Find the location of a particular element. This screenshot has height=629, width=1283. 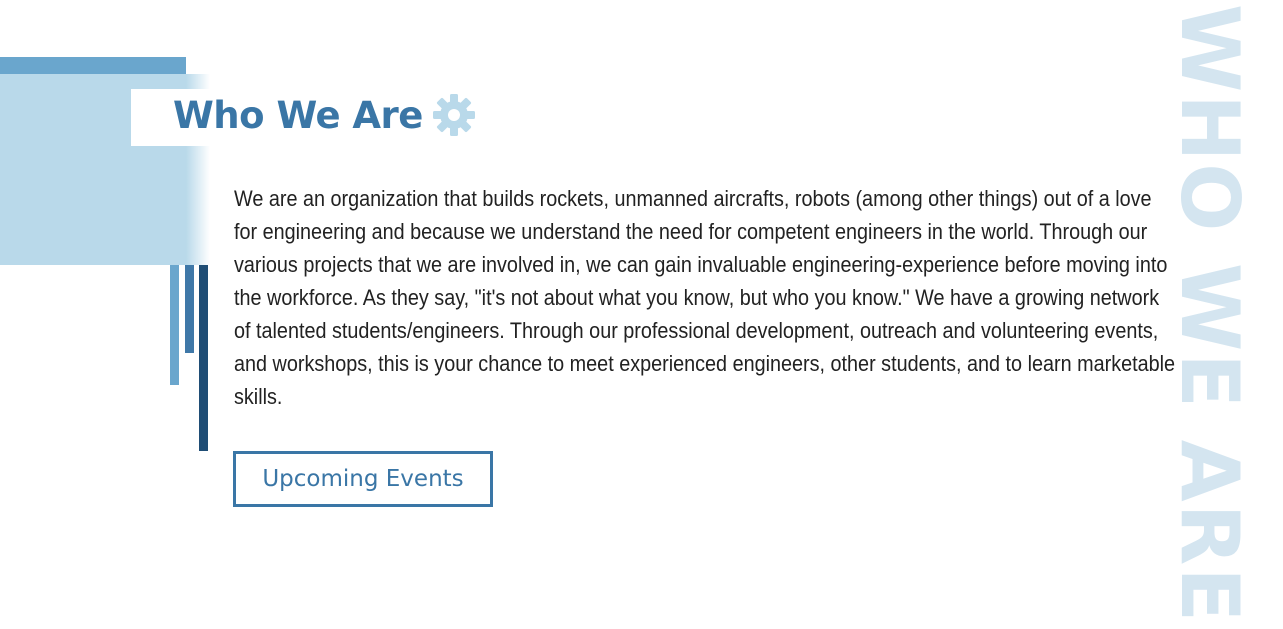

watermark-text: WHO WE ARE is located at coordinates (1210, 314).